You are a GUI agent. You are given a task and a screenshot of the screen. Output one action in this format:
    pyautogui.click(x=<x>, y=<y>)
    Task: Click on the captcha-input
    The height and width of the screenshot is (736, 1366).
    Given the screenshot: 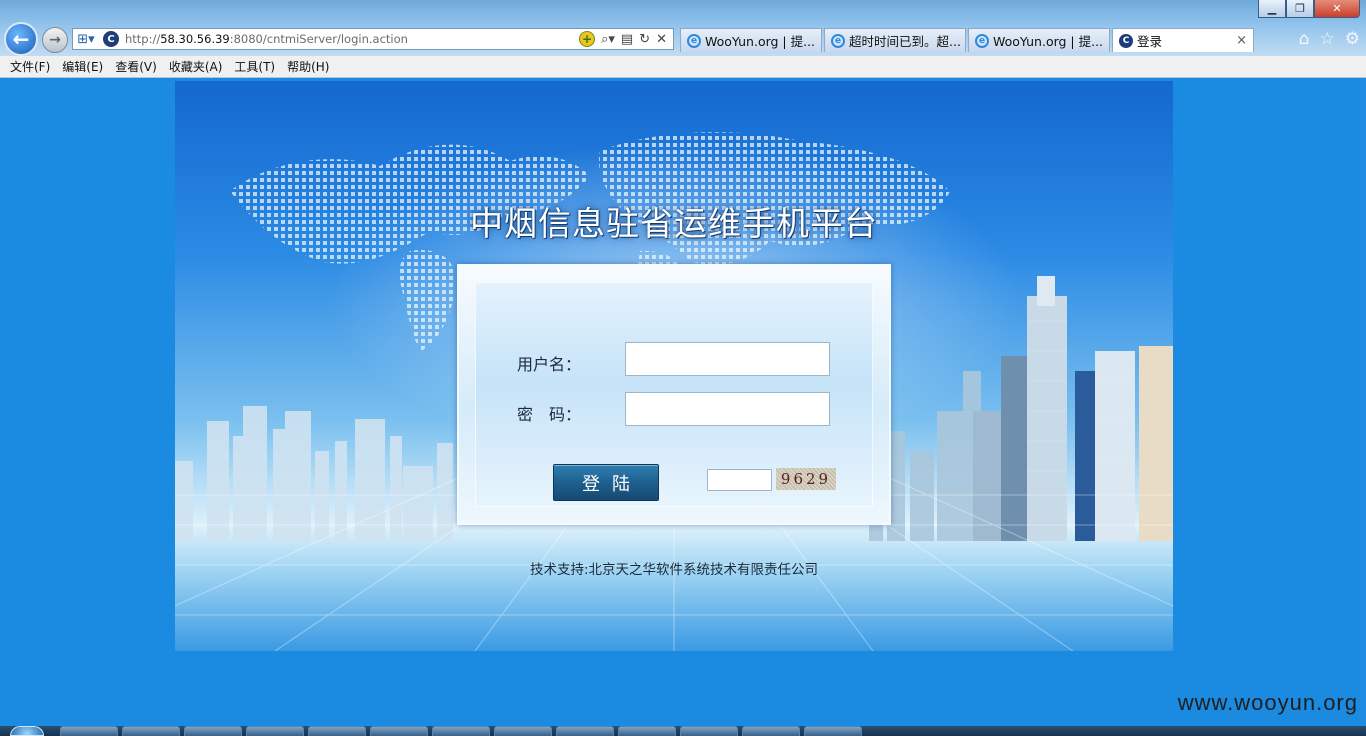 What is the action you would take?
    pyautogui.click(x=739, y=480)
    